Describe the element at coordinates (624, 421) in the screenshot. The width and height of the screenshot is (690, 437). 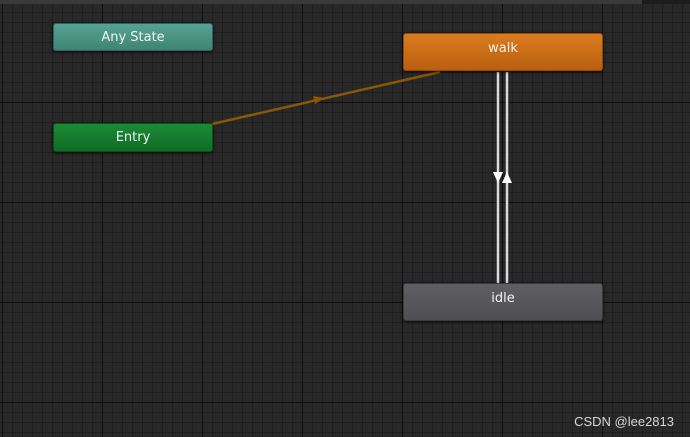
I see `watermark: CSDN @lee2813` at that location.